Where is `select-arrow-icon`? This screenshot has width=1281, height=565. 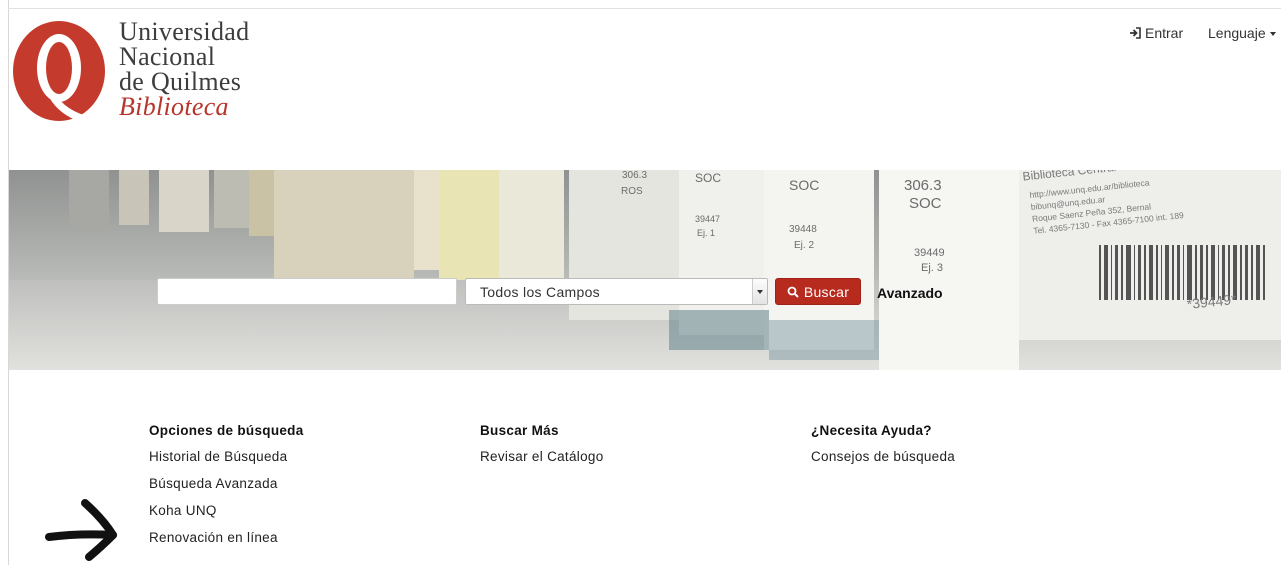
select-arrow-icon is located at coordinates (759, 291).